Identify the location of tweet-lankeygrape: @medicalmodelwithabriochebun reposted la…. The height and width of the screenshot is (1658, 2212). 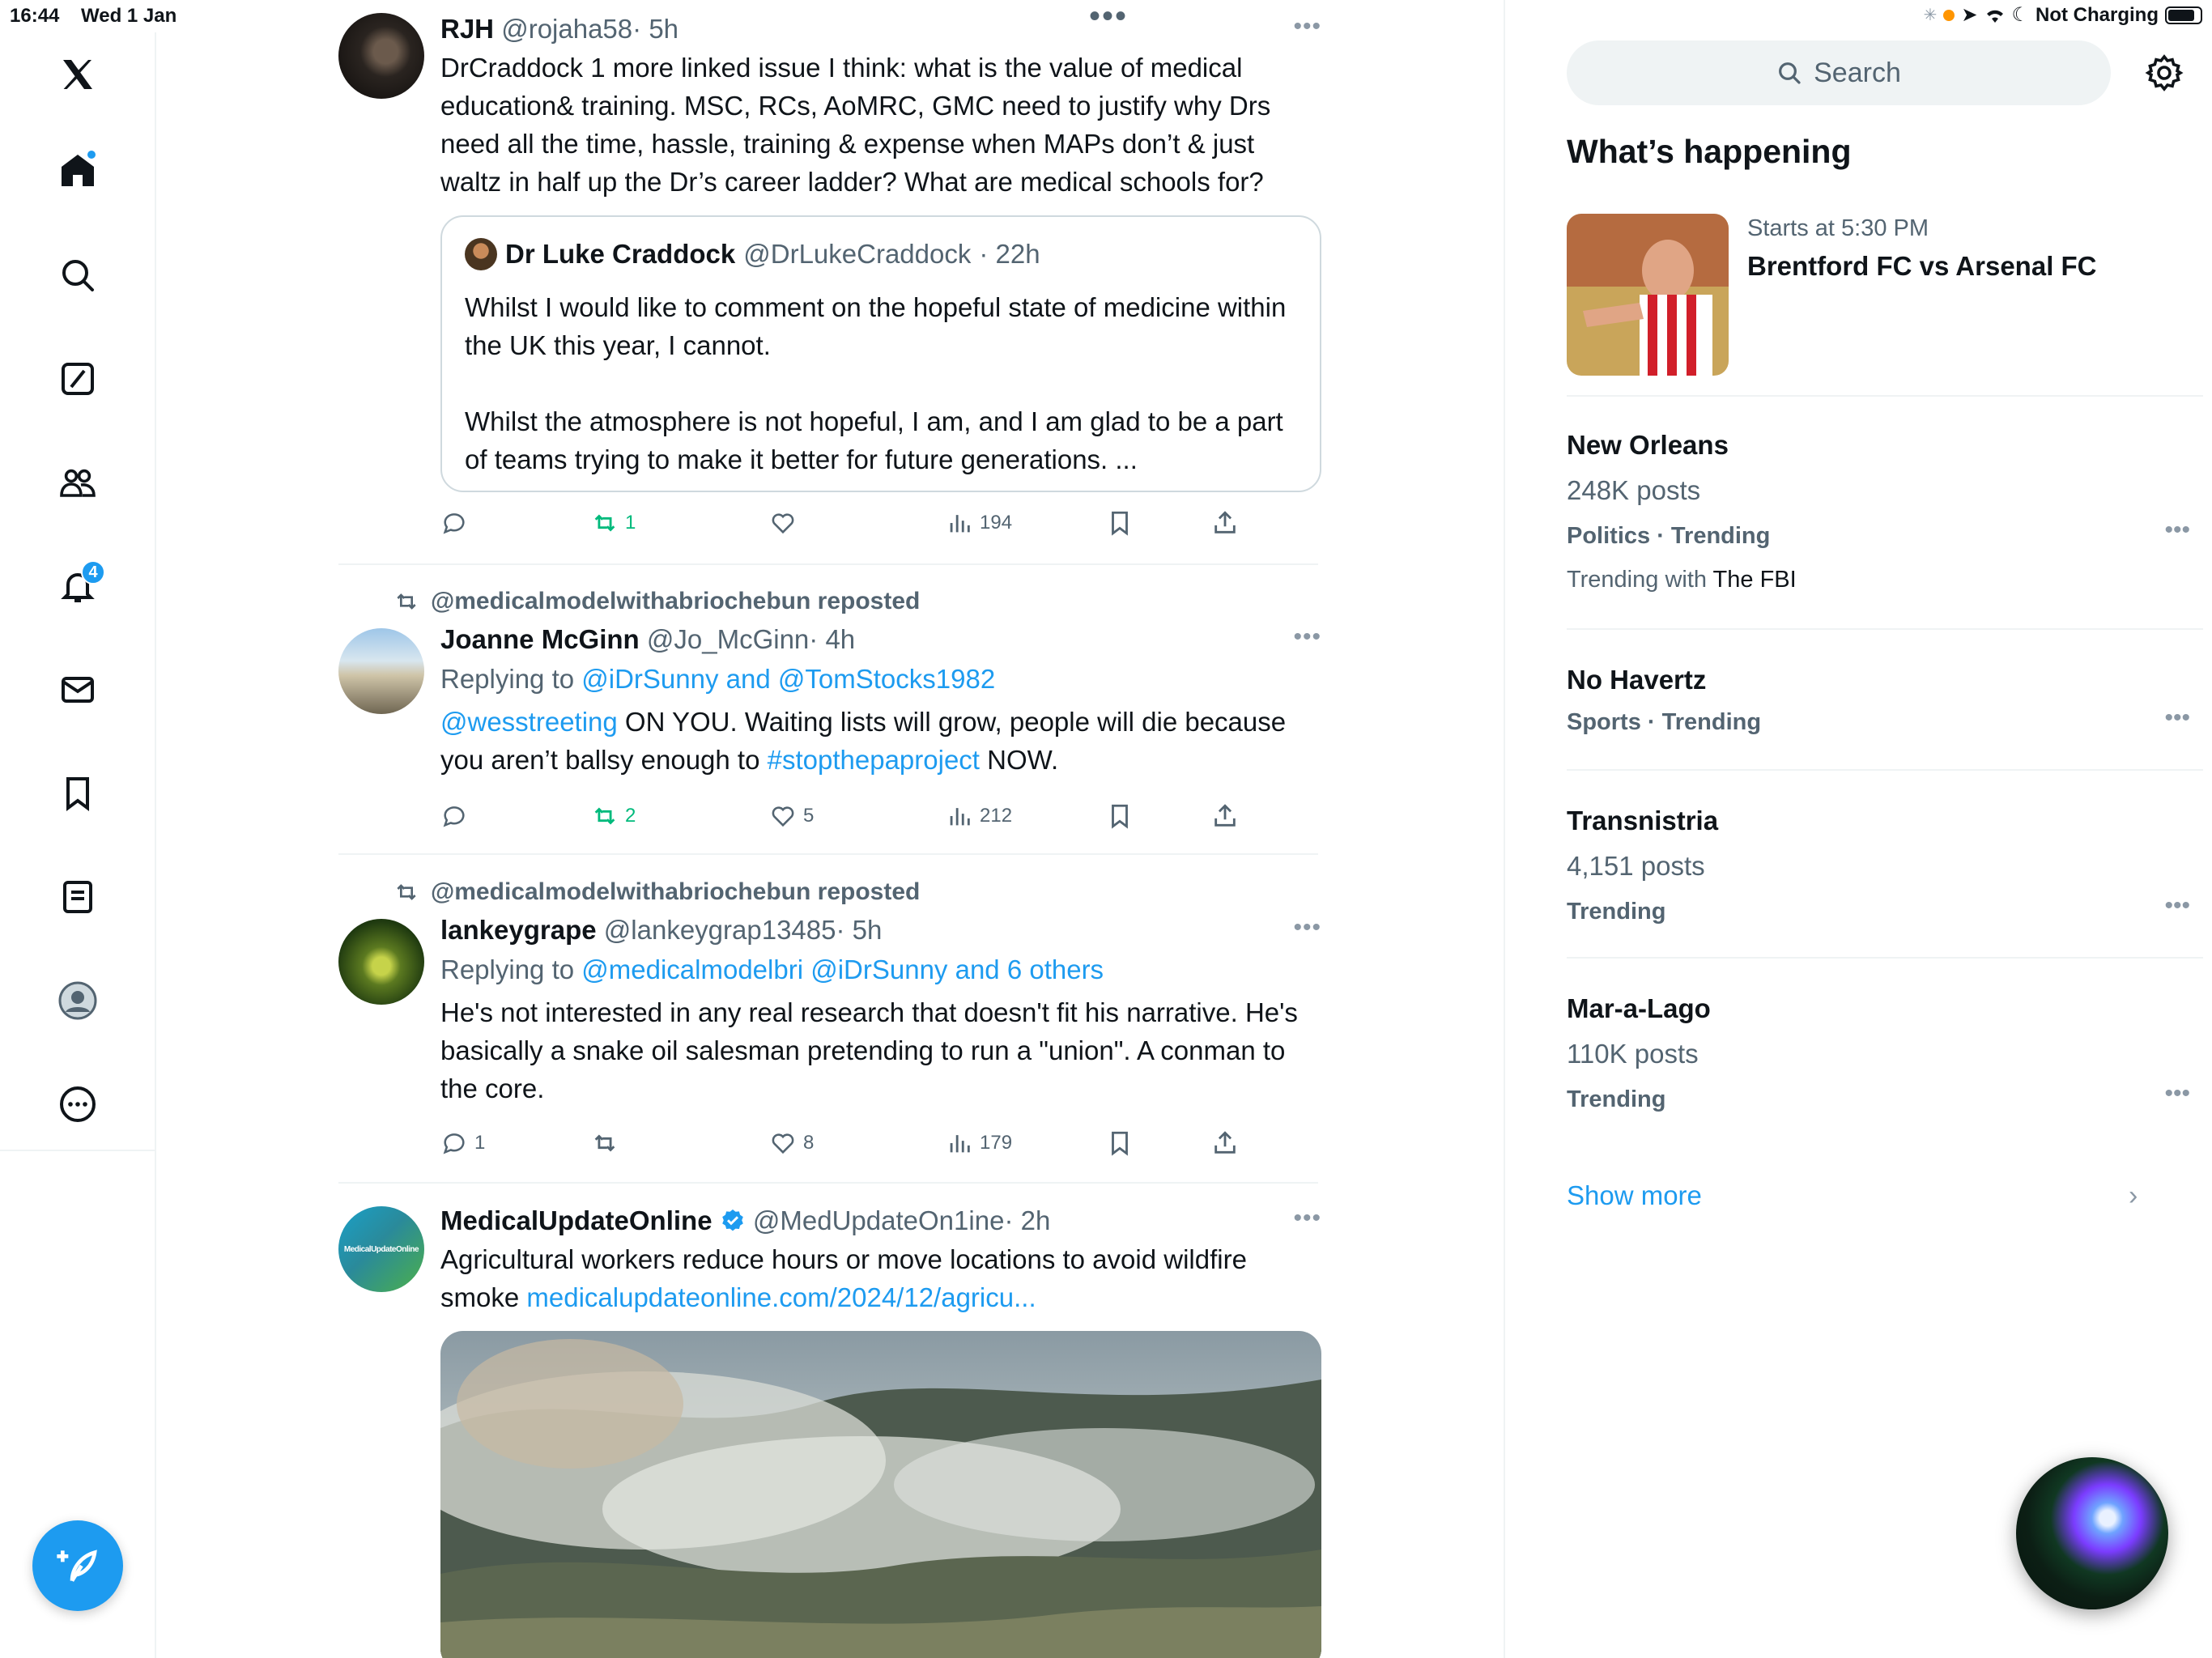
(829, 1019).